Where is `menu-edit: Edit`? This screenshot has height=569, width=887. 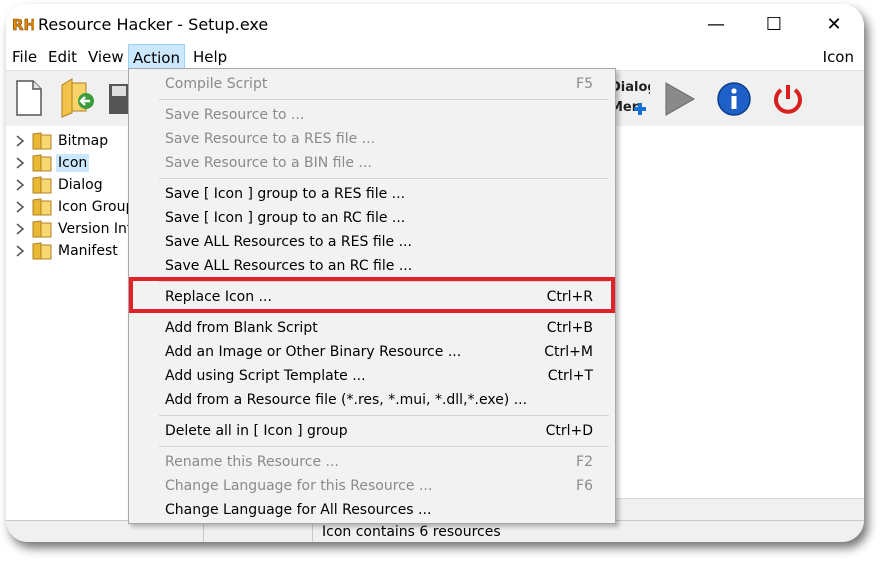
menu-edit: Edit is located at coordinates (62, 57).